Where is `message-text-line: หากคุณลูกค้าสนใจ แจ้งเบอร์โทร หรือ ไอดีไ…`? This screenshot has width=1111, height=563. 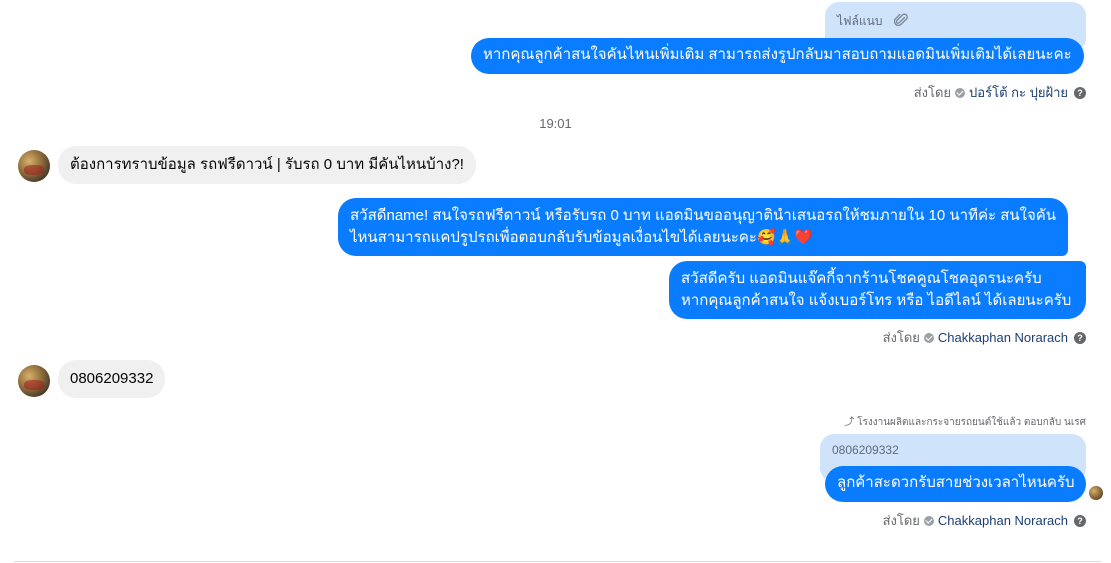
message-text-line: หากคุณลูกค้าสนใจ แจ้งเบอร์โทร หรือ ไอดีไ… is located at coordinates (876, 300).